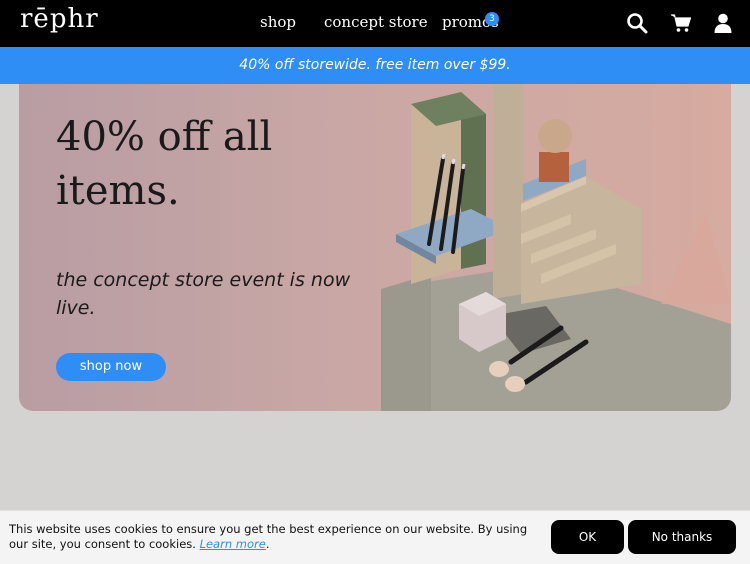 The width and height of the screenshot is (750, 564). What do you see at coordinates (59, 19) in the screenshot?
I see `logo: rēphr` at bounding box center [59, 19].